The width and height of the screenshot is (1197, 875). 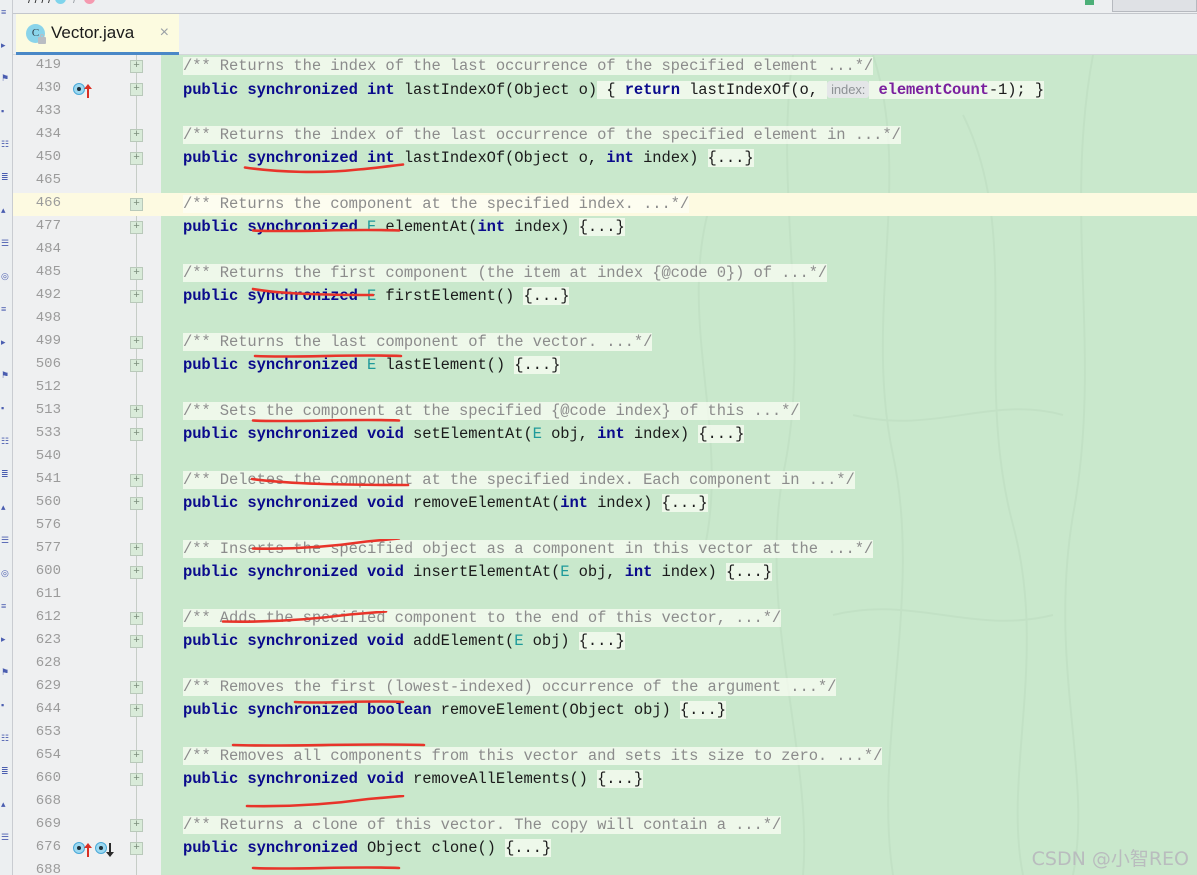 I want to click on code-row: 498, so click(x=605, y=319).